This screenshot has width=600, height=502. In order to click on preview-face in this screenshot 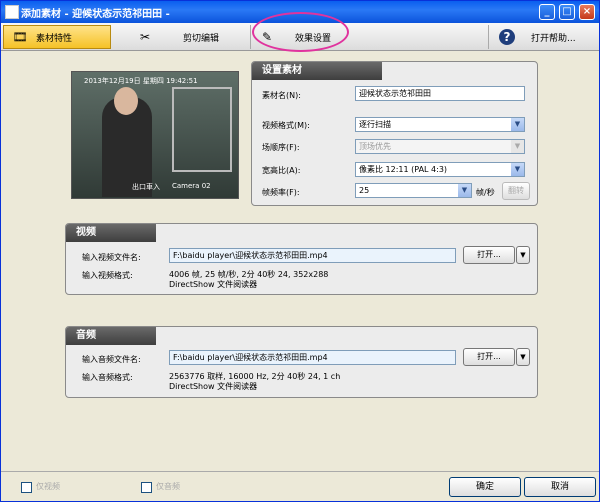, I will do `click(126, 101)`.